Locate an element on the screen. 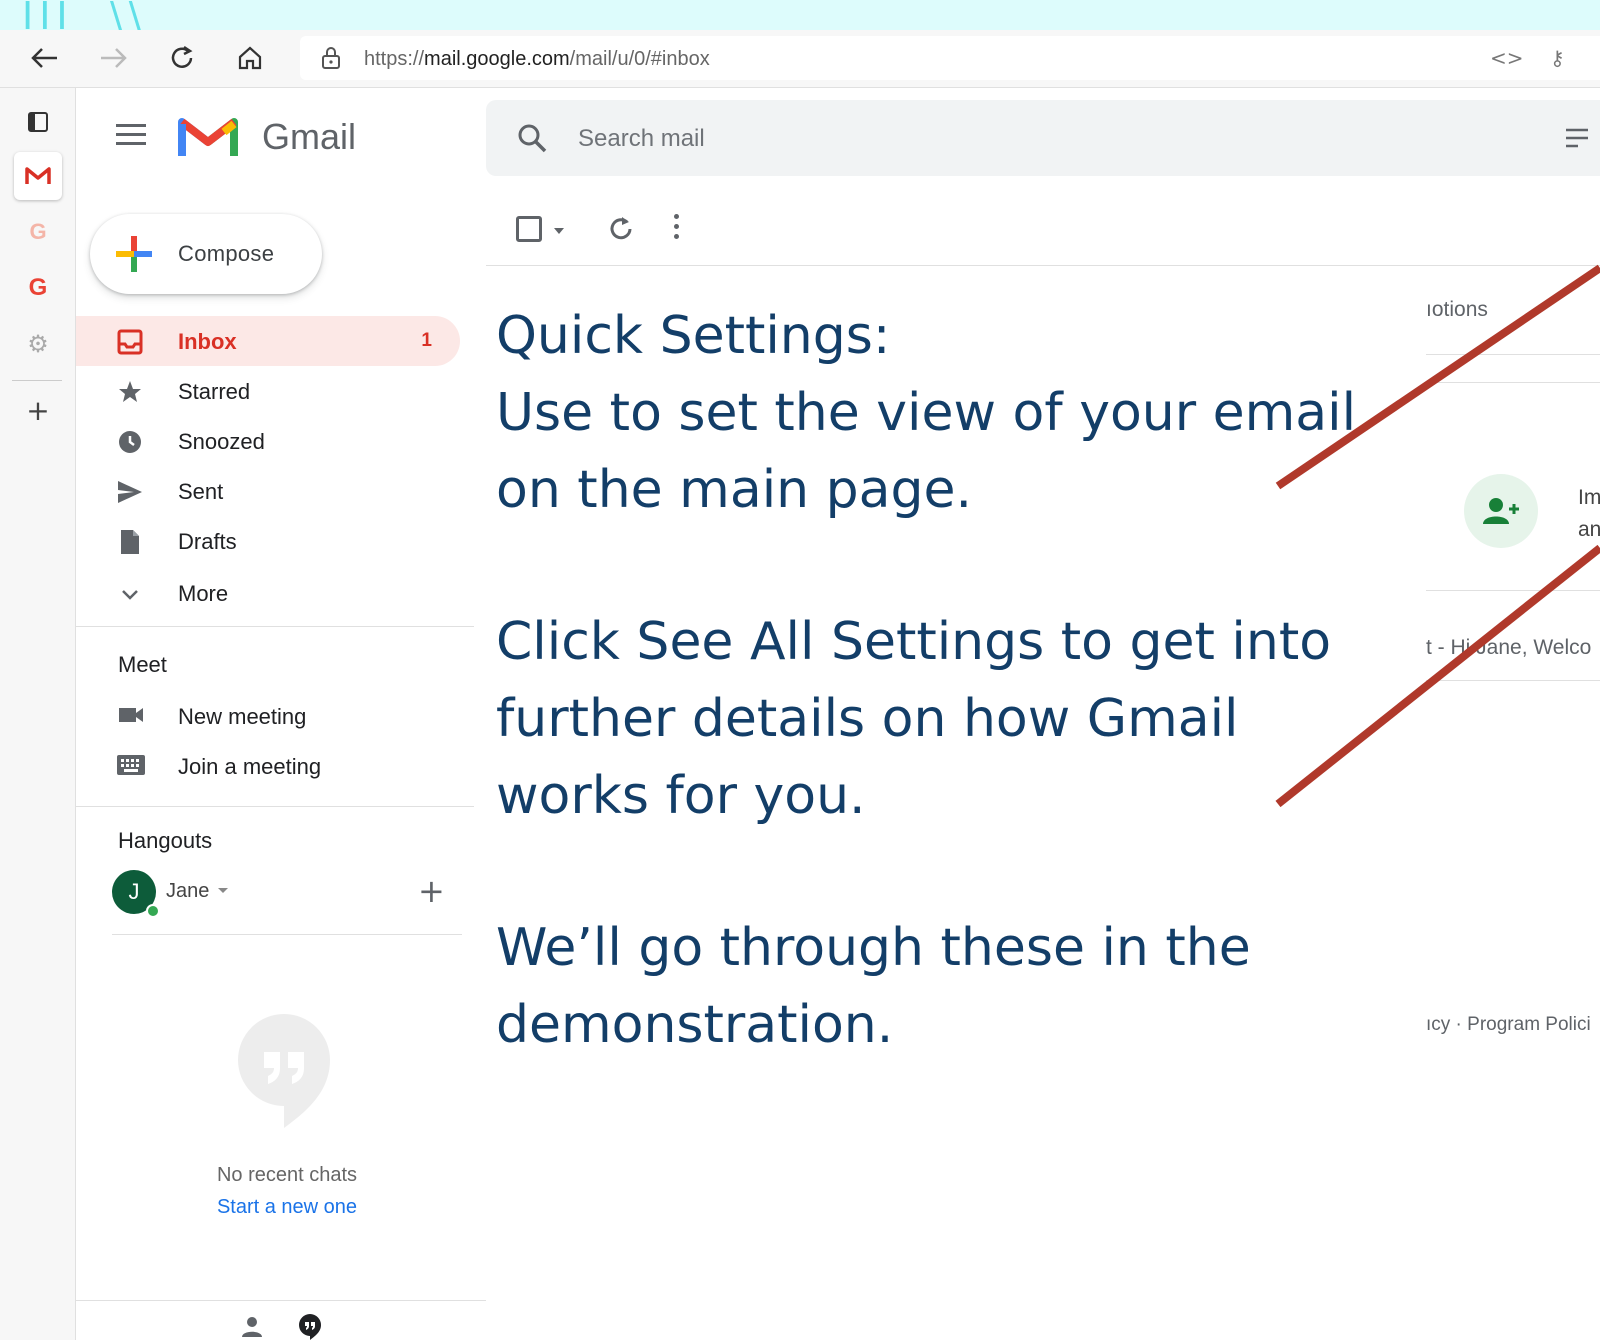 Image resolution: width=1600 pixels, height=1340 pixels. decoration-slashes-icon: \\ is located at coordinates (129, 15).